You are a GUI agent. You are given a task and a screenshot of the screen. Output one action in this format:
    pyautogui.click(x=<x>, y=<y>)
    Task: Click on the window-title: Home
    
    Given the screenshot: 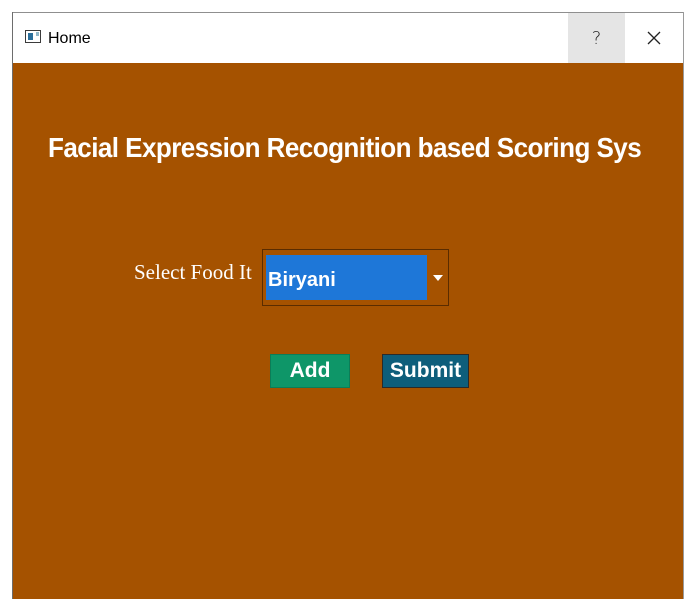 What is the action you would take?
    pyautogui.click(x=69, y=38)
    